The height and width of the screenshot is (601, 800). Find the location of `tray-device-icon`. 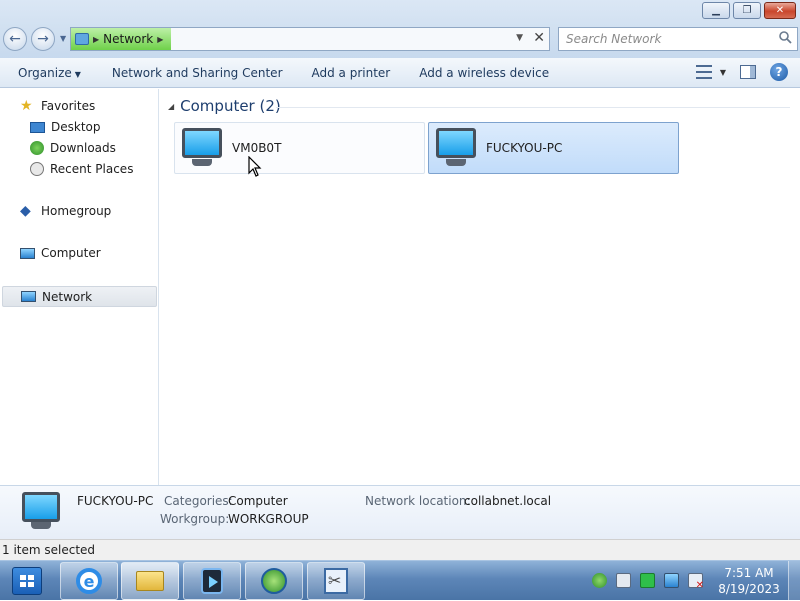

tray-device-icon is located at coordinates (623, 580).